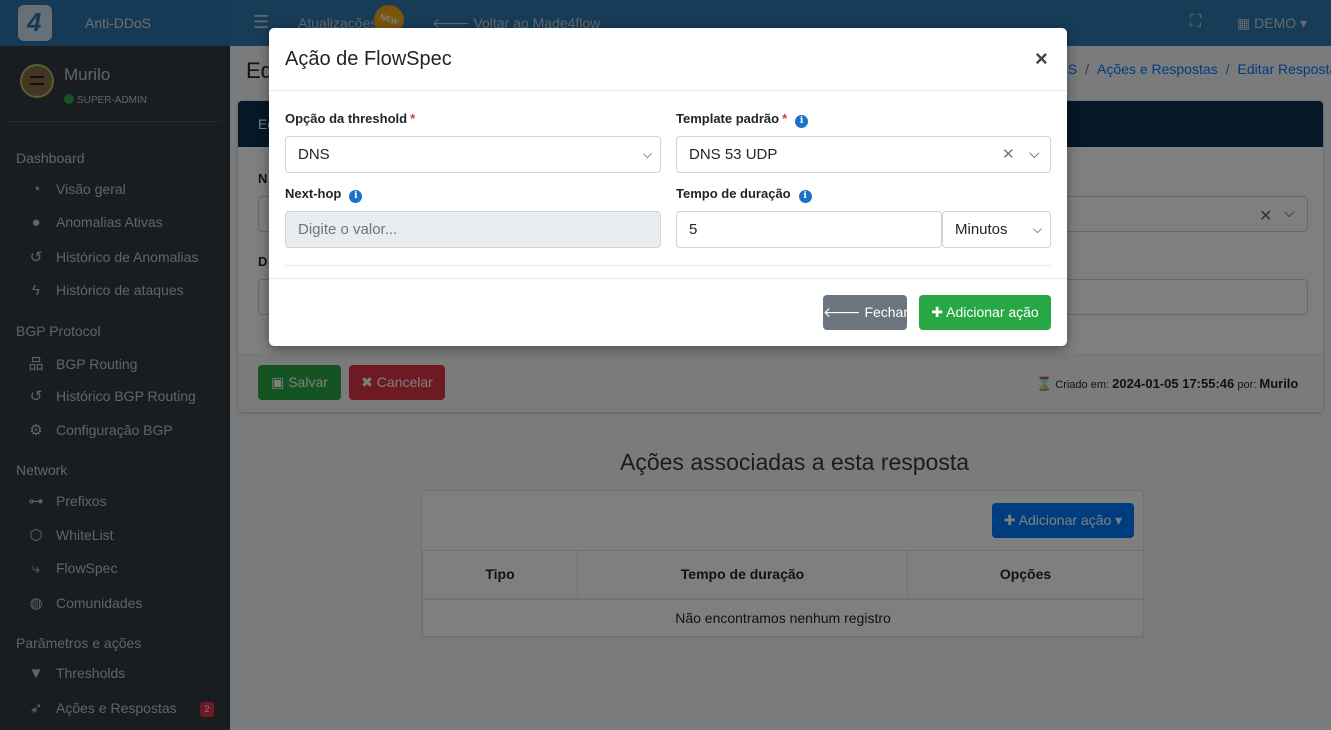  Describe the element at coordinates (368, 59) in the screenshot. I see `modal-title: Ação de FlowSpec` at that location.